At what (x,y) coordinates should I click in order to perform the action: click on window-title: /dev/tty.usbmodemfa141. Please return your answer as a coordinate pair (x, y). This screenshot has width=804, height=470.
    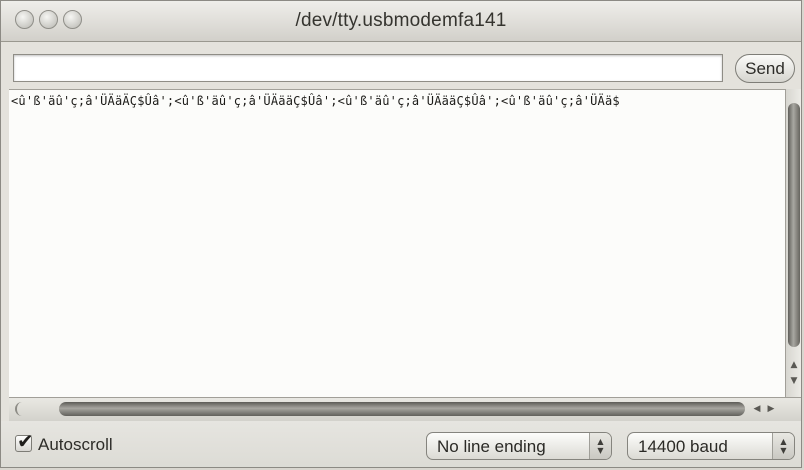
    Looking at the image, I should click on (401, 20).